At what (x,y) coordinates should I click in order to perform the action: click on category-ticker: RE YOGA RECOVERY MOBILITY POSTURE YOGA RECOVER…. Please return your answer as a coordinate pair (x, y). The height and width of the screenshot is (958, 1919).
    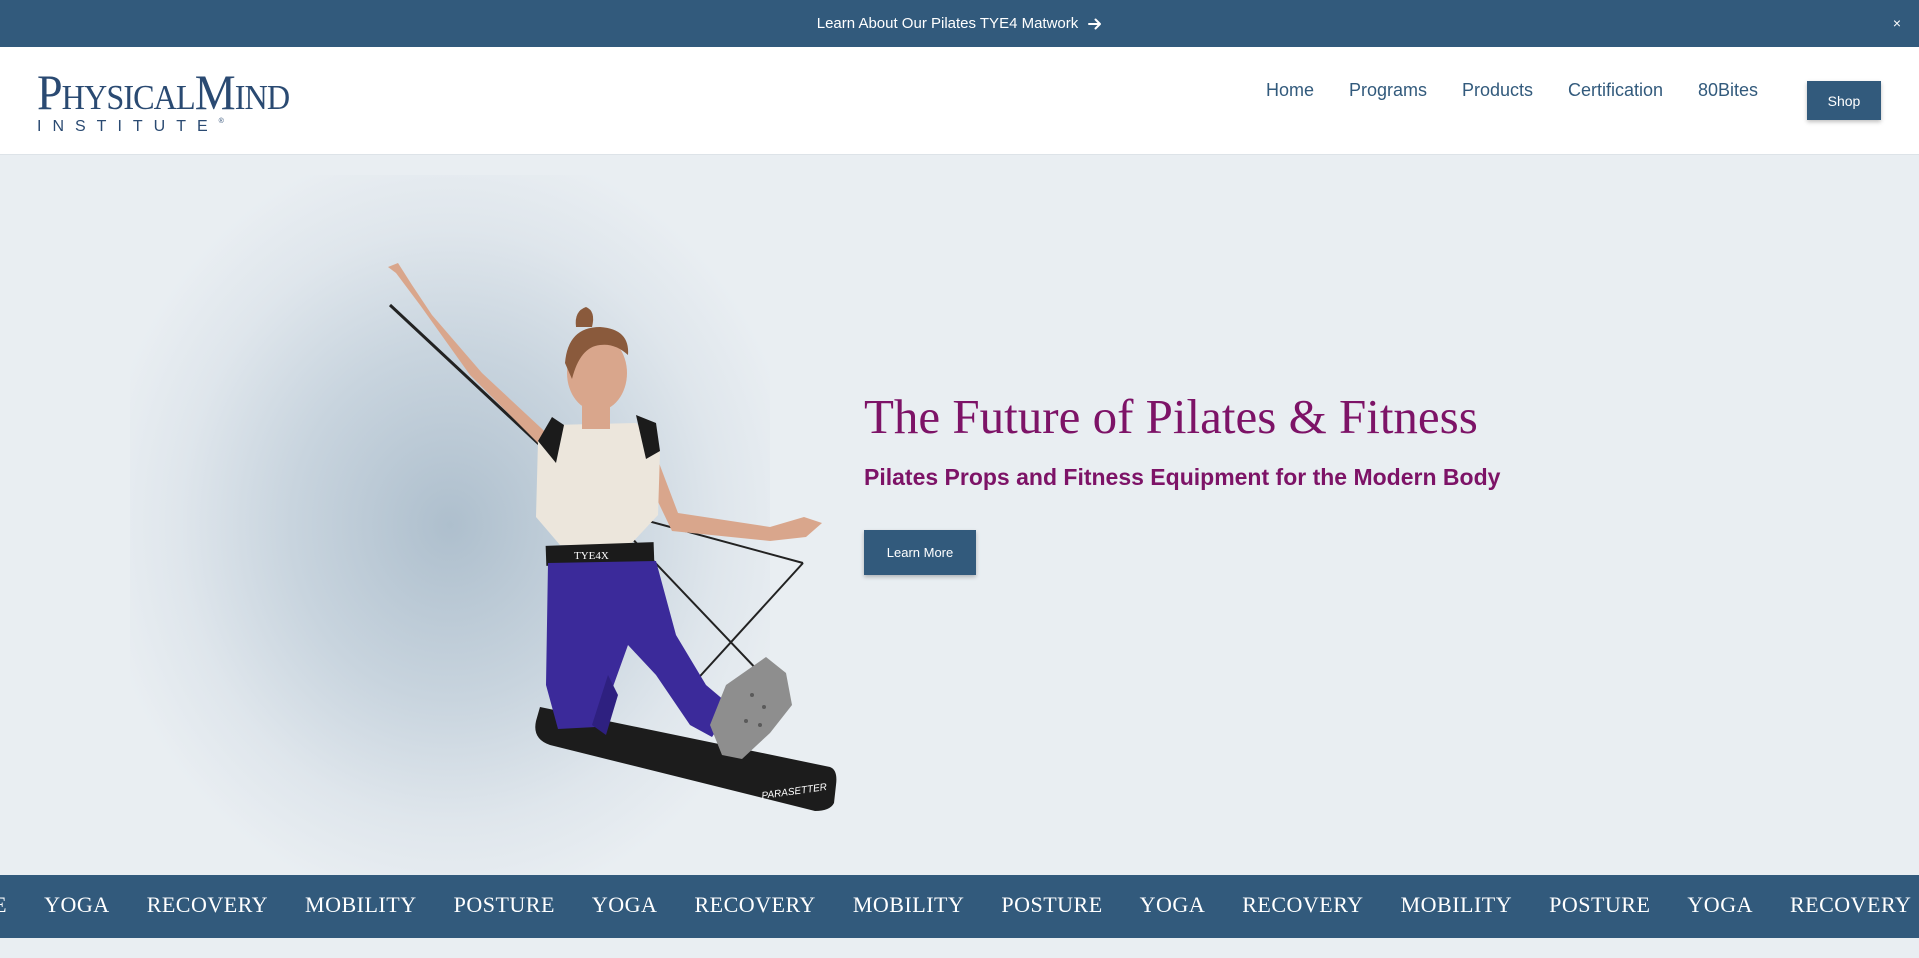
    Looking at the image, I should click on (959, 906).